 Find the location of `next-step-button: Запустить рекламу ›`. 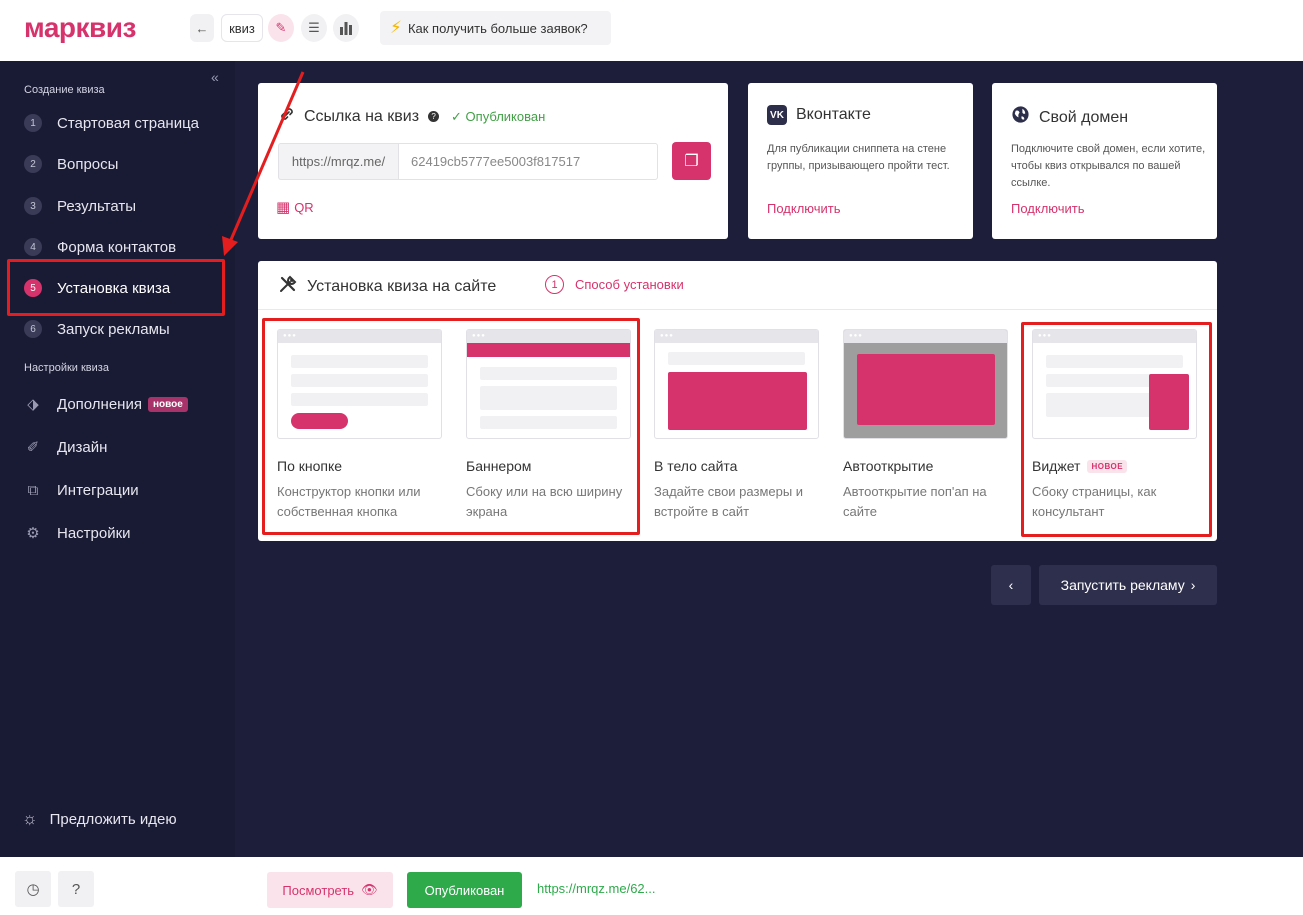

next-step-button: Запустить рекламу › is located at coordinates (1128, 585).